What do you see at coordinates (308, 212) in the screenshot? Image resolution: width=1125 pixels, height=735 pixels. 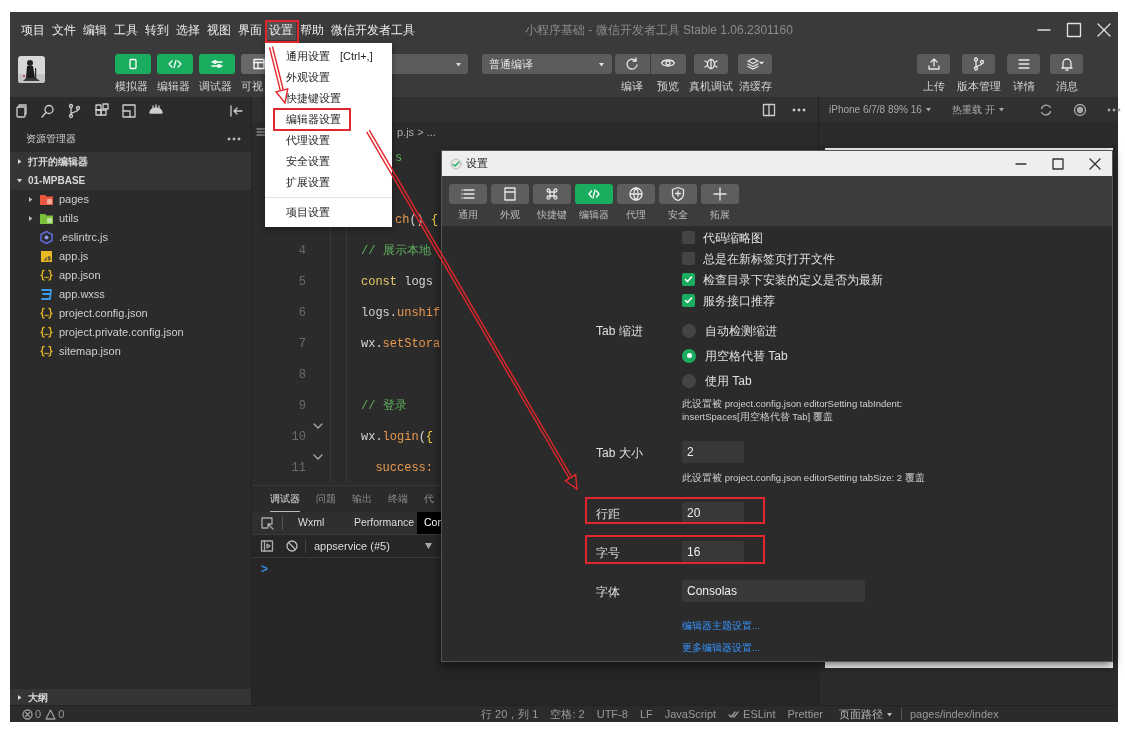 I see `menu-option: 项目设置` at bounding box center [308, 212].